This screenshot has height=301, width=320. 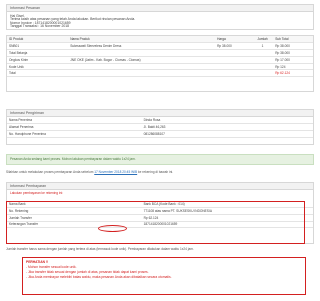 I want to click on warning-title: PERHATIAN !!, so click(x=37, y=262).